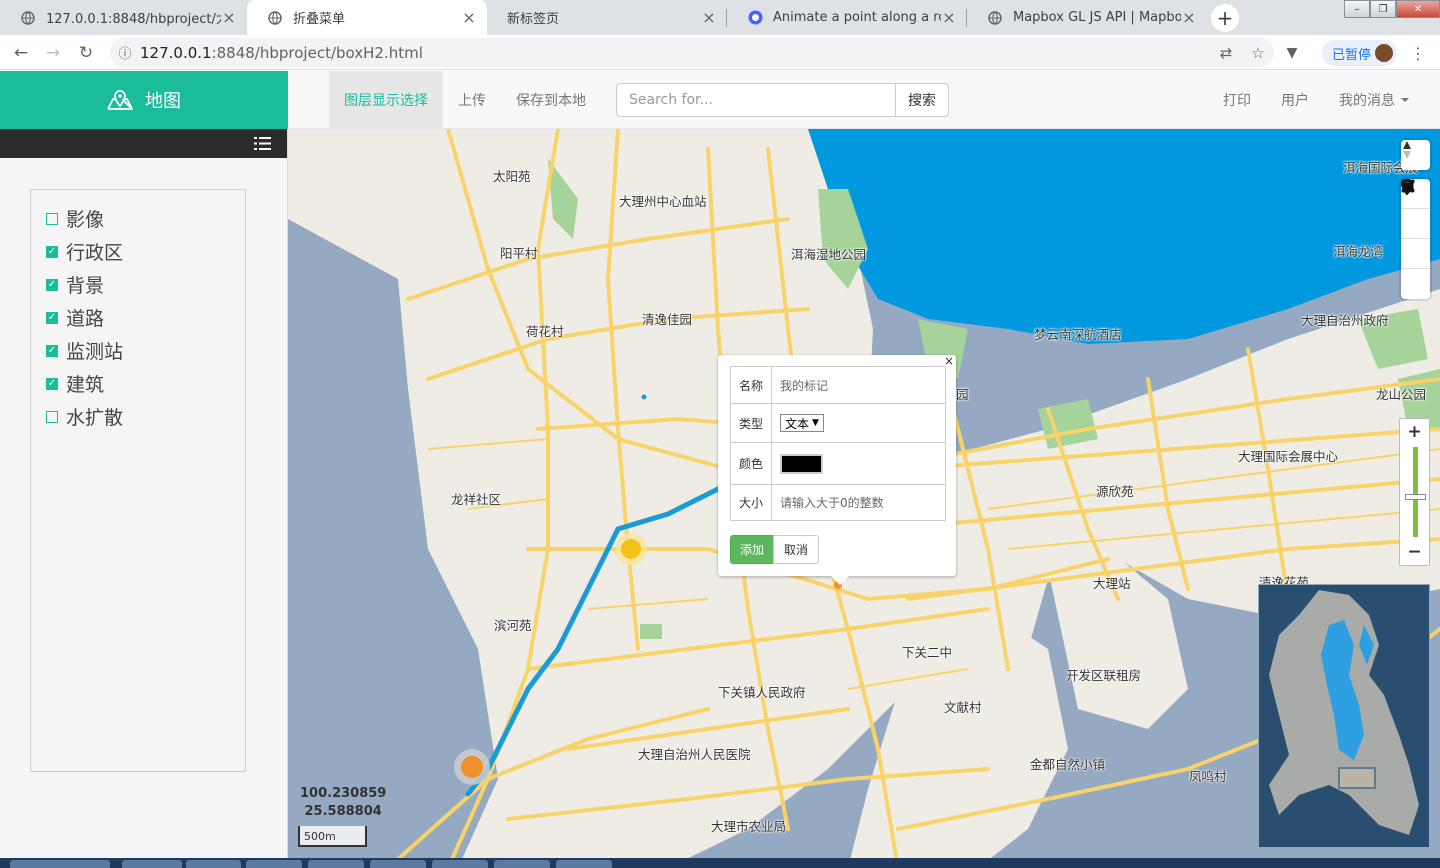 Image resolution: width=1440 pixels, height=868 pixels. Describe the element at coordinates (551, 99) in the screenshot. I see `nav-save-local: 保存到本地` at that location.